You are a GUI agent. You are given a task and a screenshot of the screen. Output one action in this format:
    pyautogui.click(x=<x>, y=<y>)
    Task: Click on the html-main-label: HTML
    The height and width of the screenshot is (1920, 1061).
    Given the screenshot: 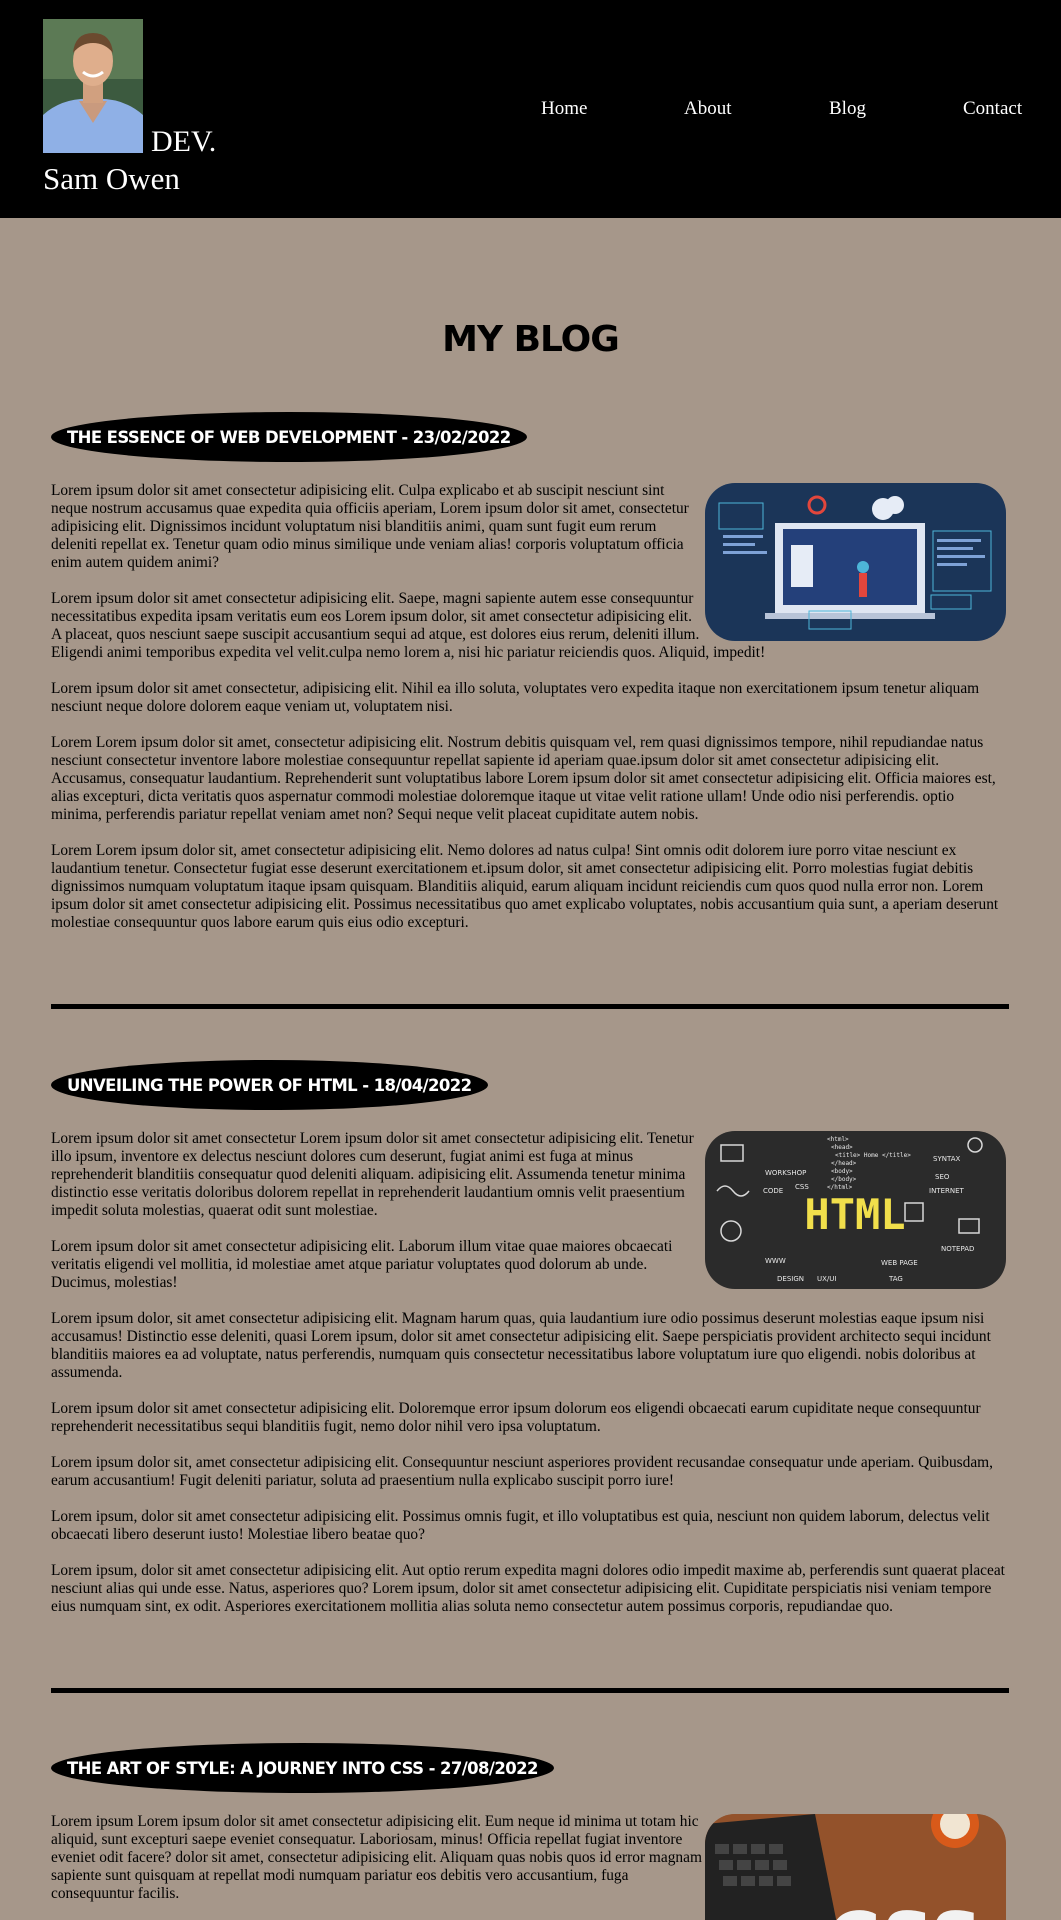 What is the action you would take?
    pyautogui.click(x=854, y=1214)
    